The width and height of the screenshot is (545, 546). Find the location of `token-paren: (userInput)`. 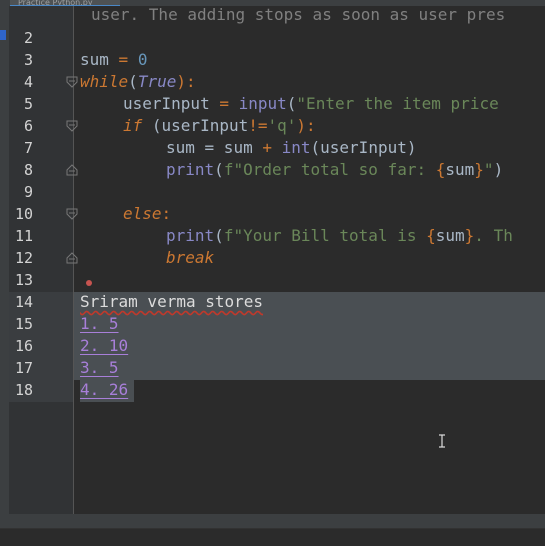

token-paren: (userInput) is located at coordinates (363, 147).